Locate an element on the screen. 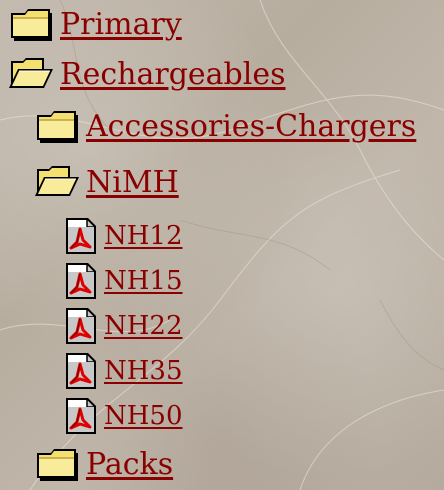  tree-item-rechargeables: Rechargeables is located at coordinates (146, 74).